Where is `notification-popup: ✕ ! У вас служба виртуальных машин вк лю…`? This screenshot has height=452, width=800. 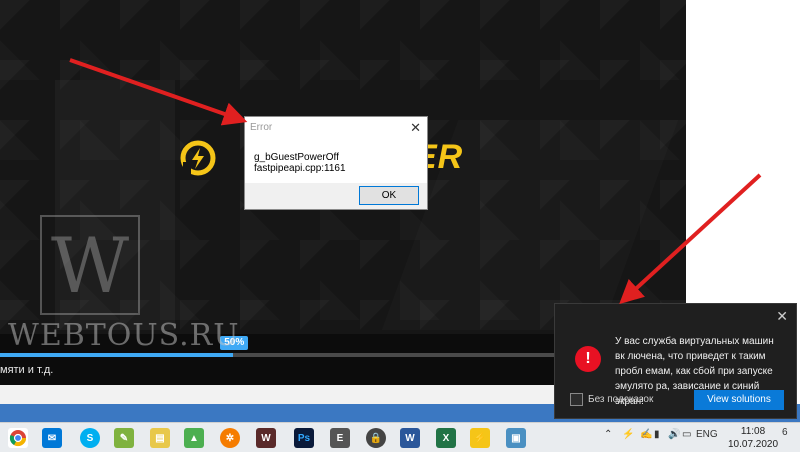 notification-popup: ✕ ! У вас служба виртуальных машин вк лю… is located at coordinates (675, 361).